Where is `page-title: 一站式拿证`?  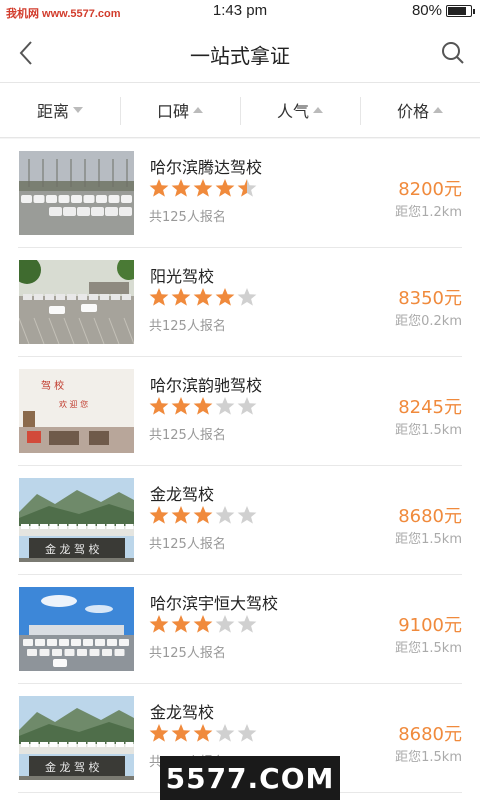
page-title: 一站式拿证 is located at coordinates (240, 56).